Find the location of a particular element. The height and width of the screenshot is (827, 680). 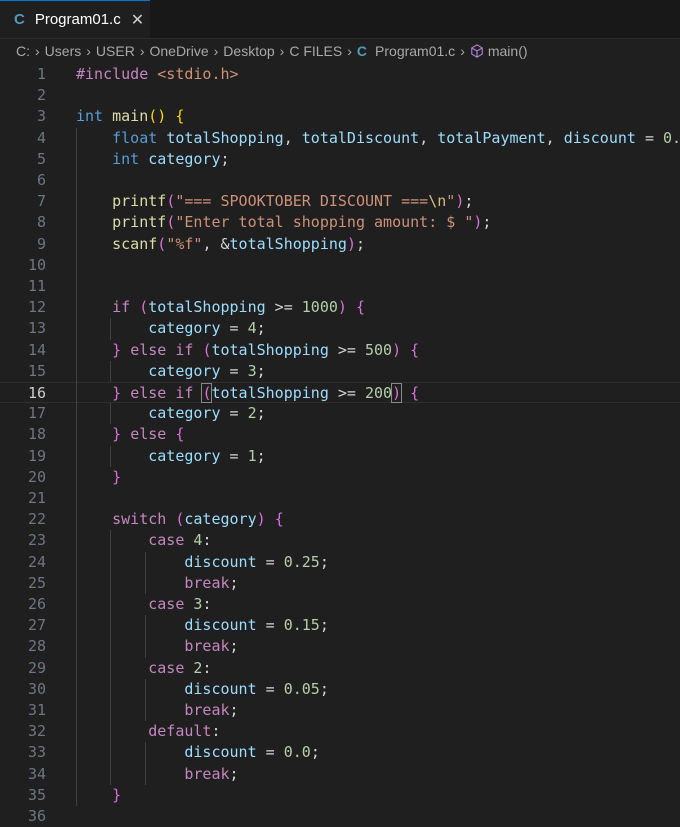

code-line: 22 switch (category) { is located at coordinates (340, 519).